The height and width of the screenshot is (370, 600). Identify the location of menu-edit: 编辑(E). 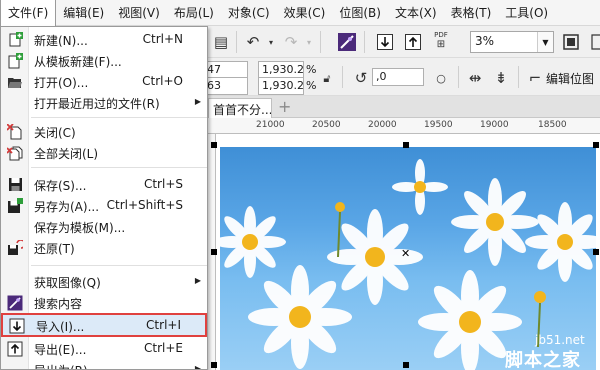
(83, 13).